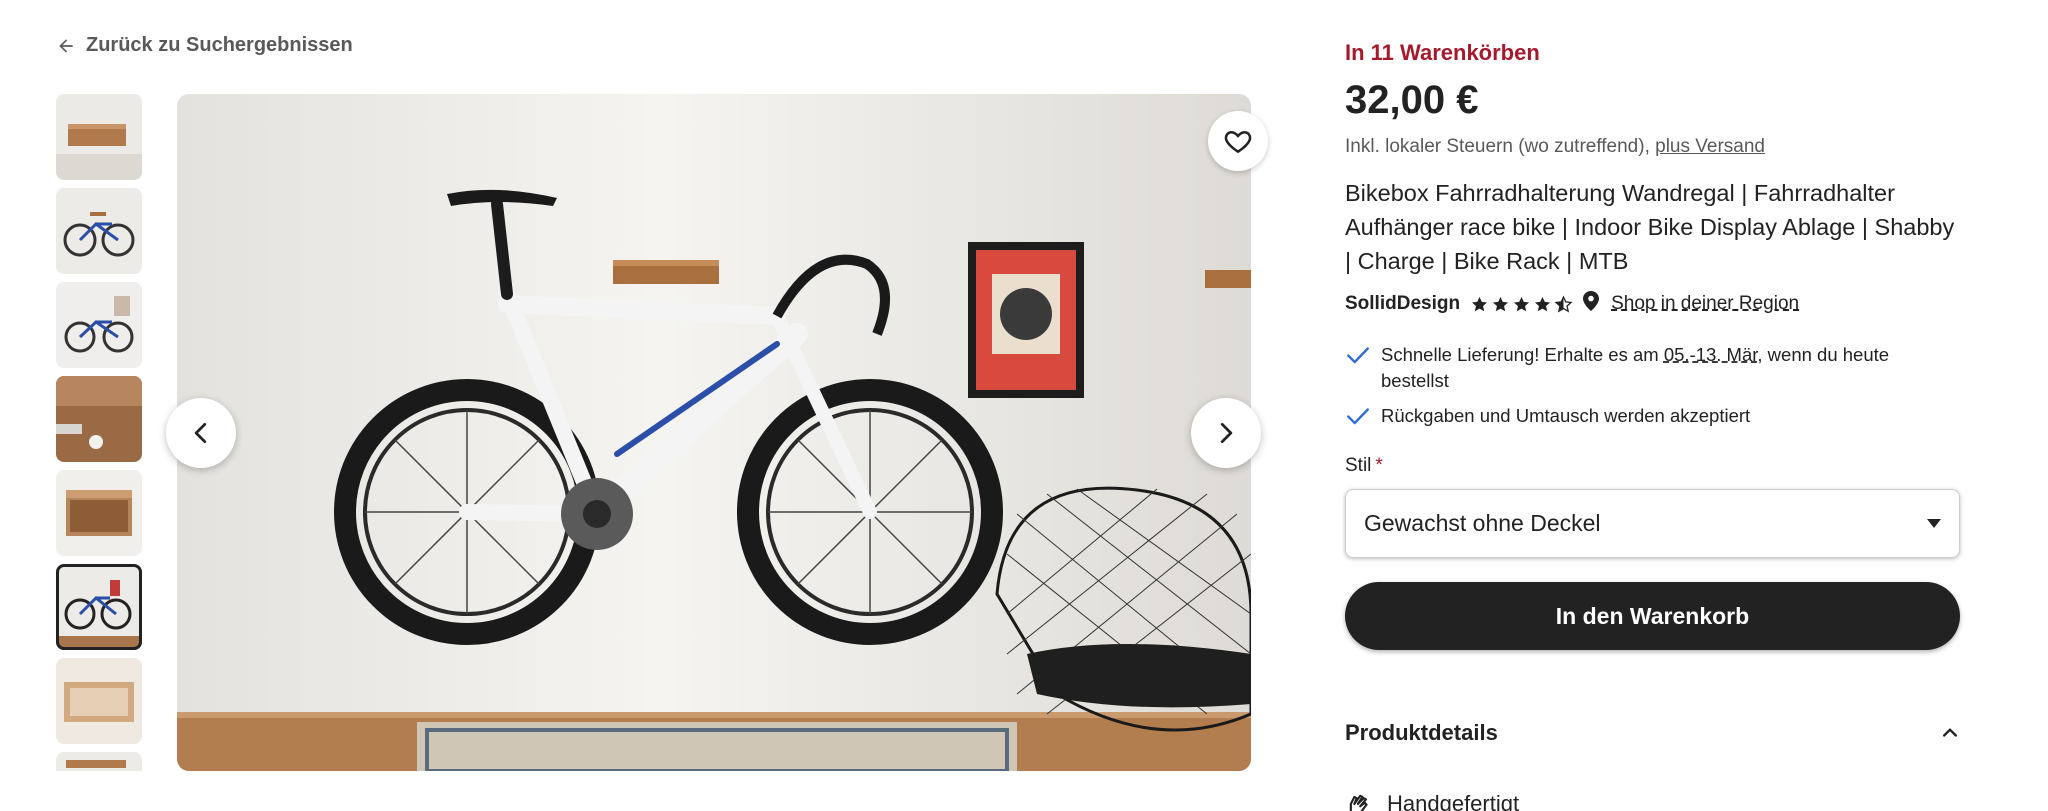 The width and height of the screenshot is (2048, 811). I want to click on hand-icon, so click(1358, 802).